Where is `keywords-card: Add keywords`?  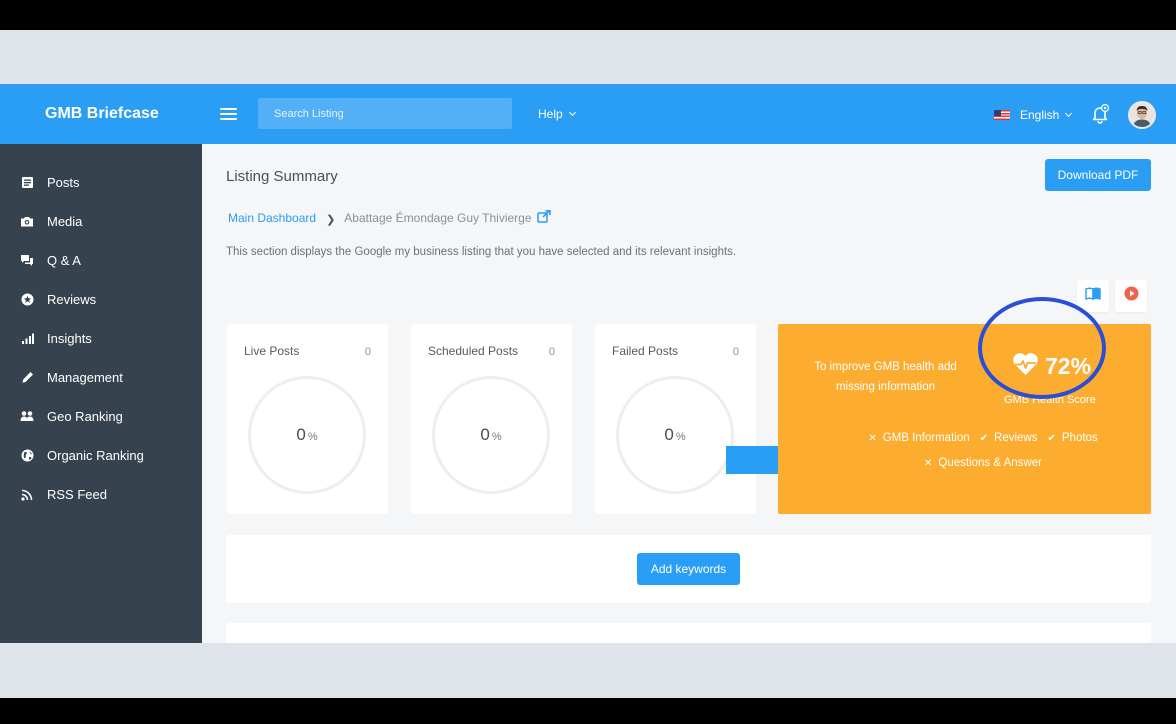
keywords-card: Add keywords is located at coordinates (688, 569).